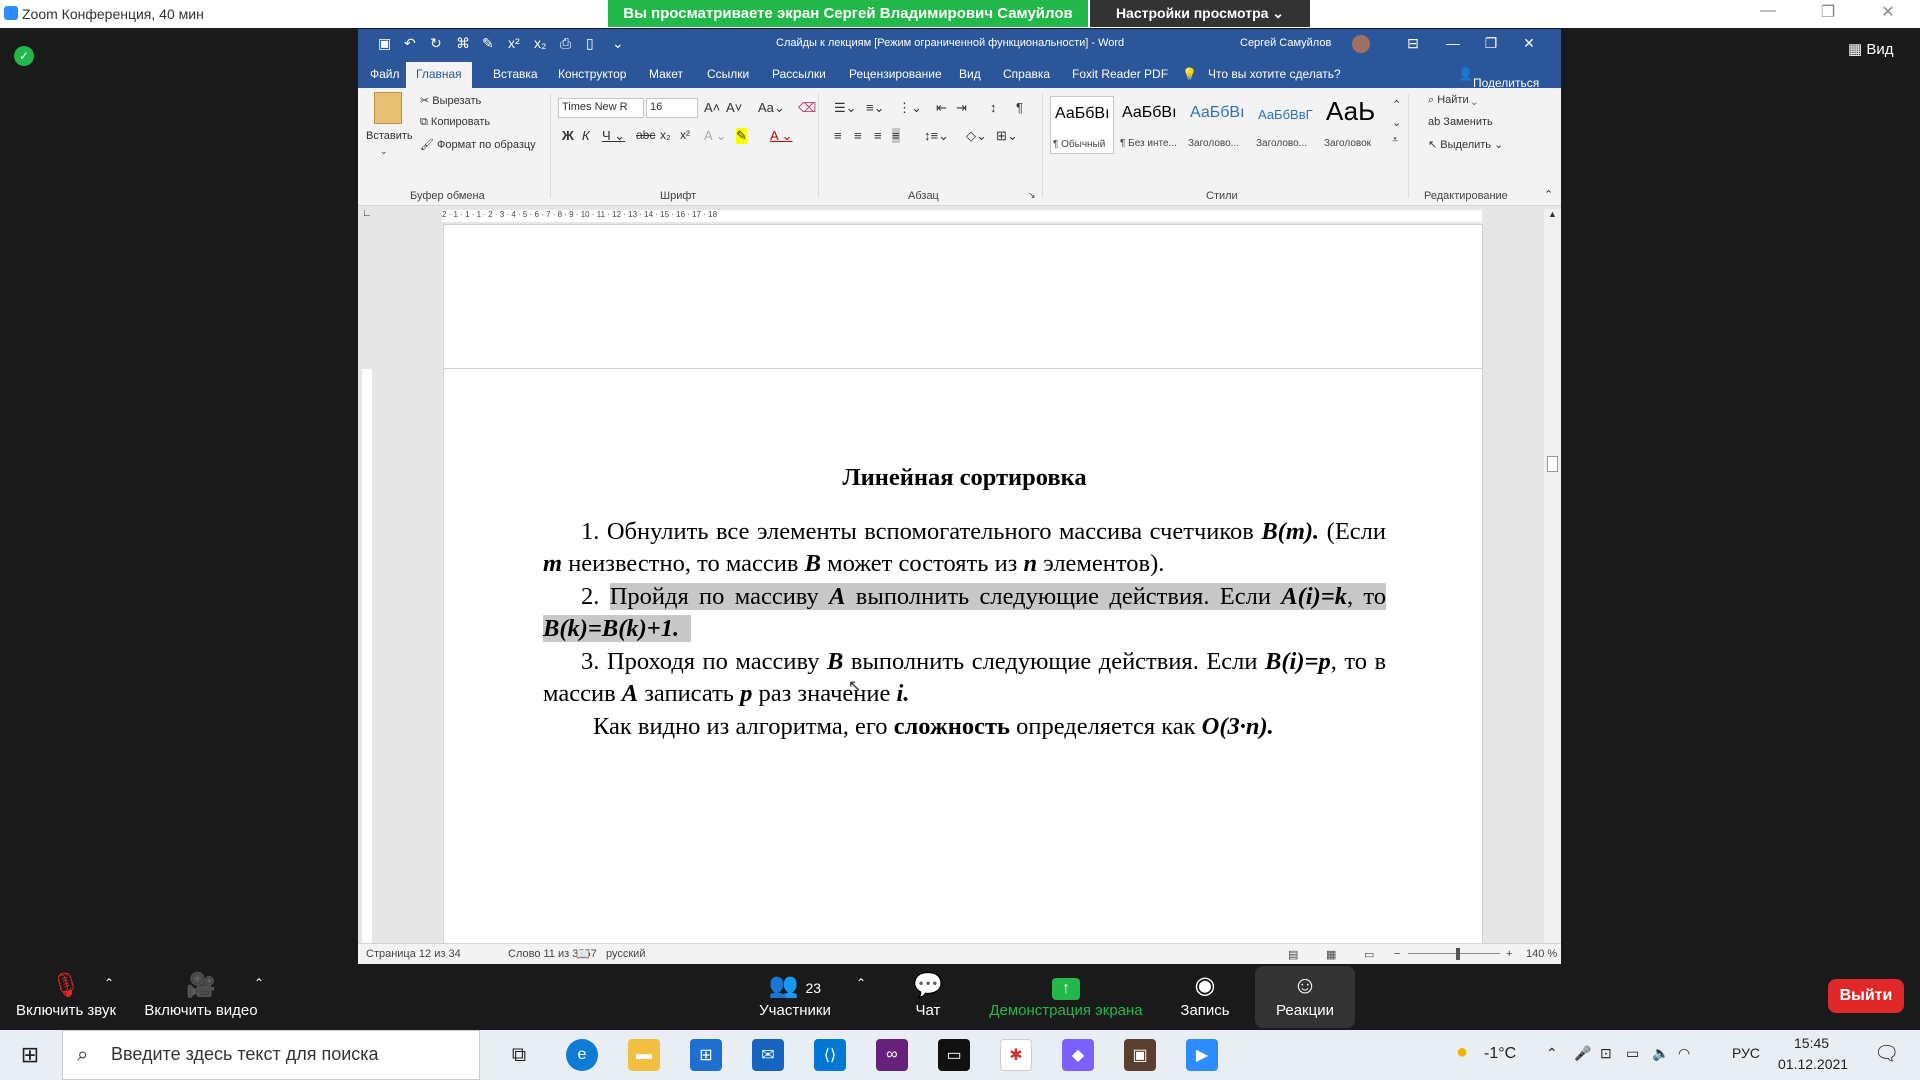 The image size is (1920, 1080). Describe the element at coordinates (1606, 1053) in the screenshot. I see `network-tray-icon: ⊡` at that location.